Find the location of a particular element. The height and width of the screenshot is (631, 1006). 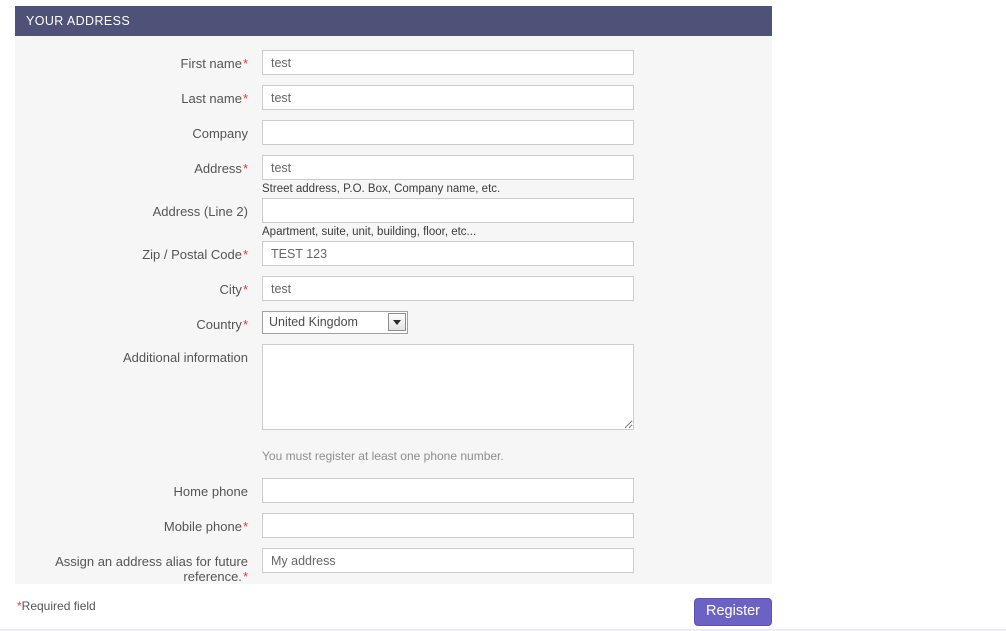

label-text-mobile-phone: Mobile phone is located at coordinates (202, 526).